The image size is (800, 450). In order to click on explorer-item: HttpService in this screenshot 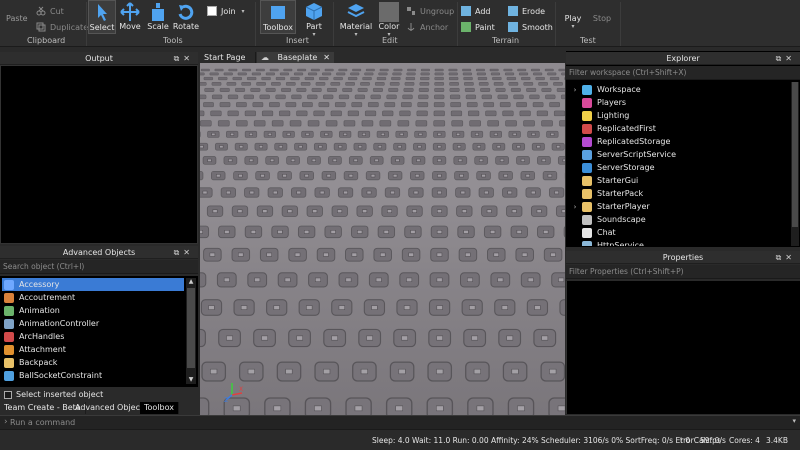, I will do `click(607, 242)`.